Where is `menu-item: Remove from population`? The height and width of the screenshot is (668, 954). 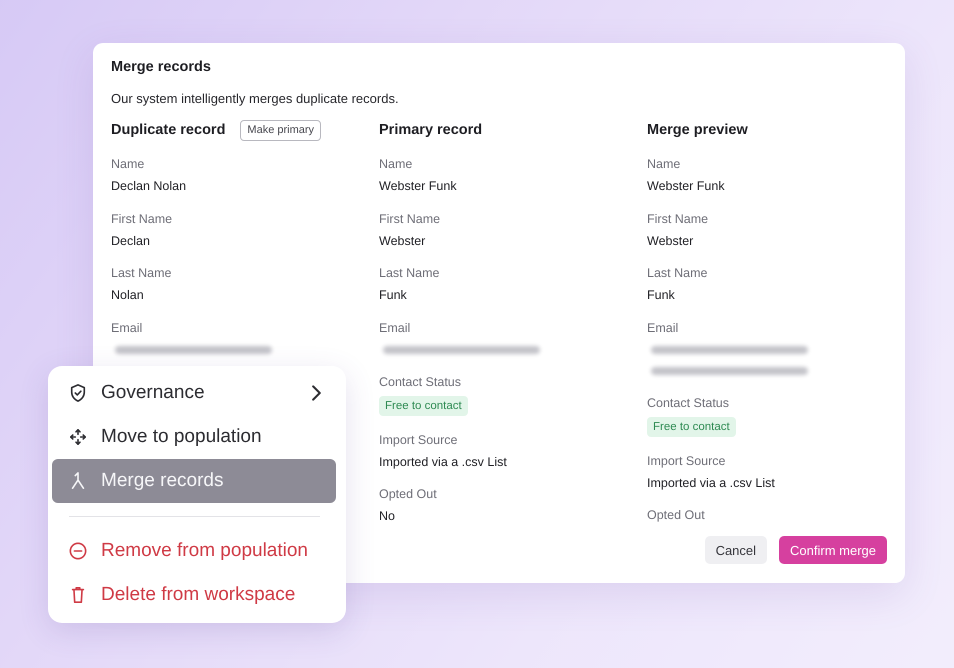
menu-item: Remove from population is located at coordinates (194, 551).